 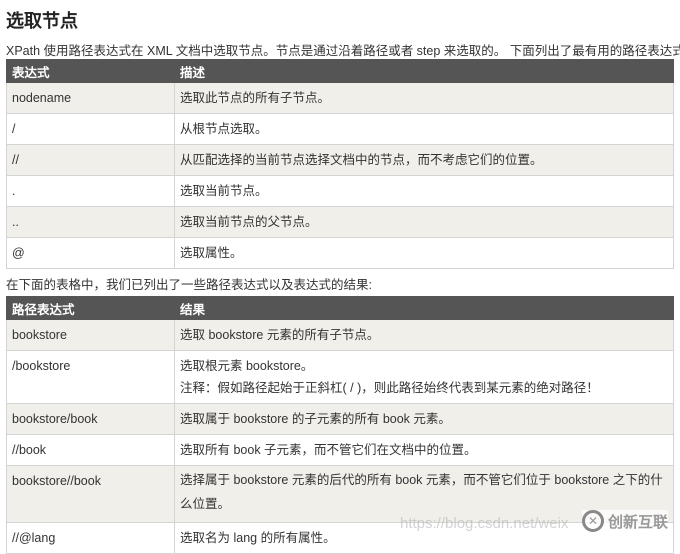 I want to click on cell-description: 选取属性。, so click(x=424, y=253).